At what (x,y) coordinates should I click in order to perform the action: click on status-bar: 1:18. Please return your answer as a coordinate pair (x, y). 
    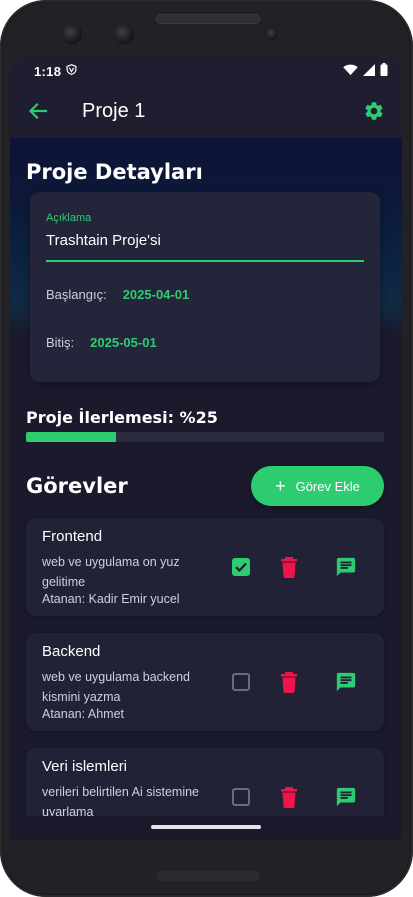
    Looking at the image, I should click on (206, 71).